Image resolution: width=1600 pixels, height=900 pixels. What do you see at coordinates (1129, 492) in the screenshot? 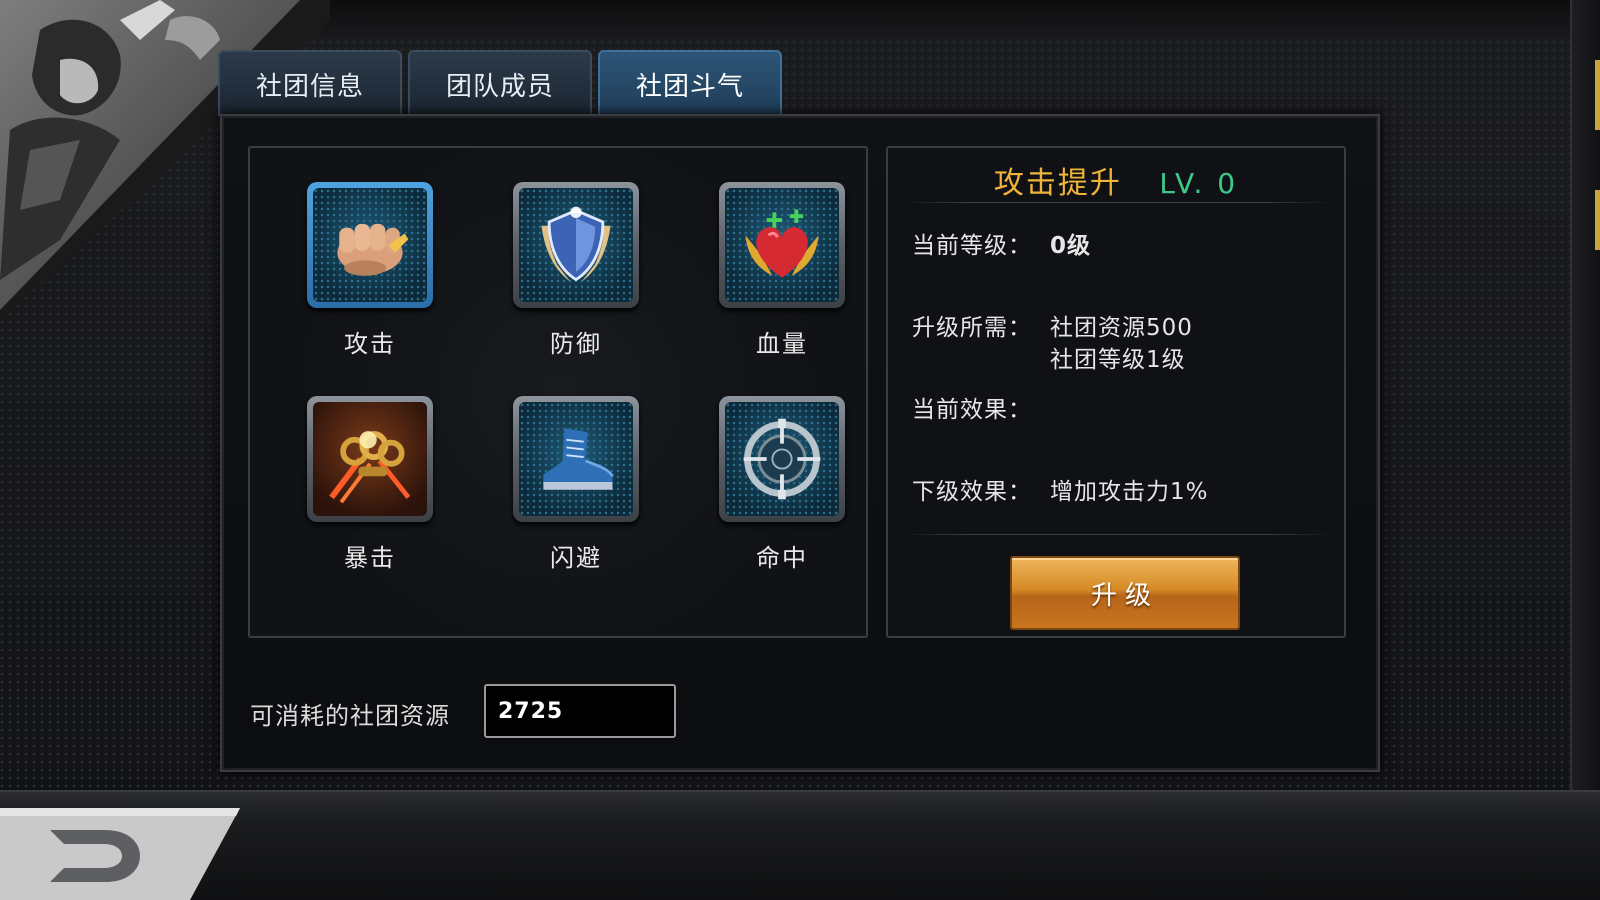
I see `next-effect-value: 增加攻击力1%` at bounding box center [1129, 492].